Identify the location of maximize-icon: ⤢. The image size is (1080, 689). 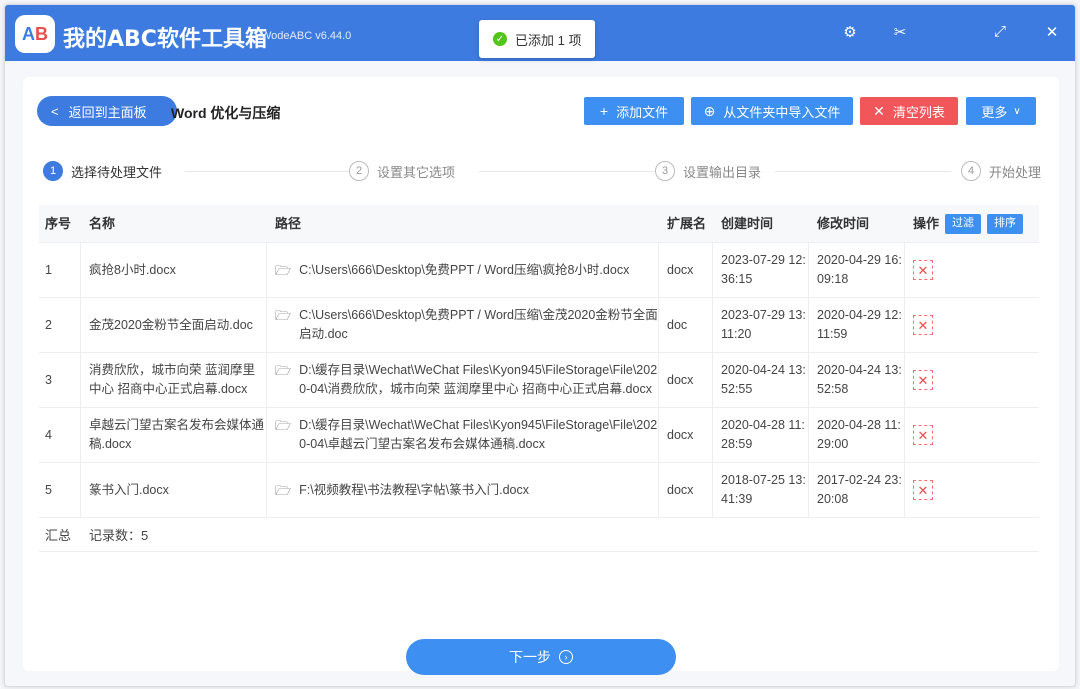
(1000, 31).